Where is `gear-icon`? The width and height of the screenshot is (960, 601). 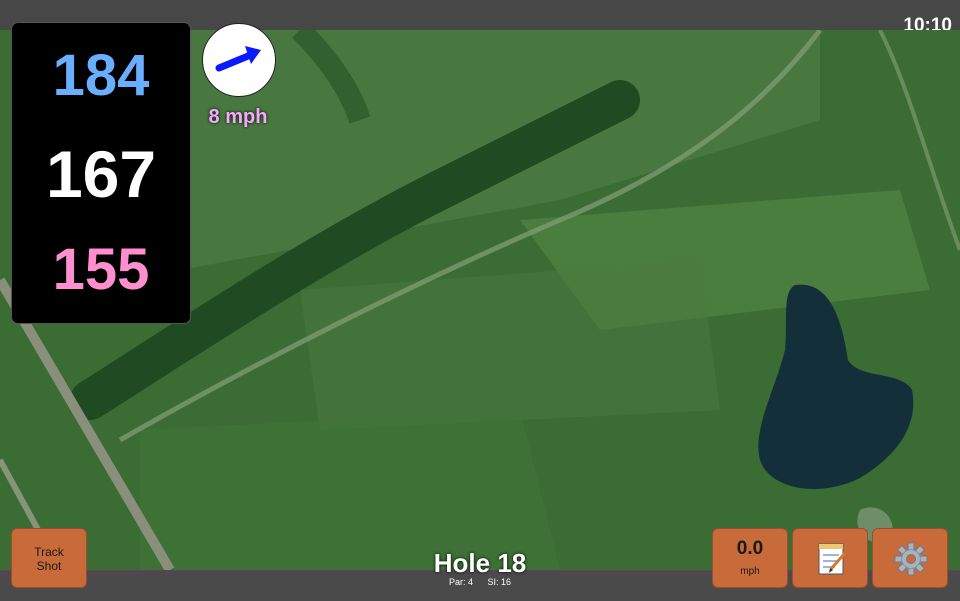
gear-icon is located at coordinates (911, 559).